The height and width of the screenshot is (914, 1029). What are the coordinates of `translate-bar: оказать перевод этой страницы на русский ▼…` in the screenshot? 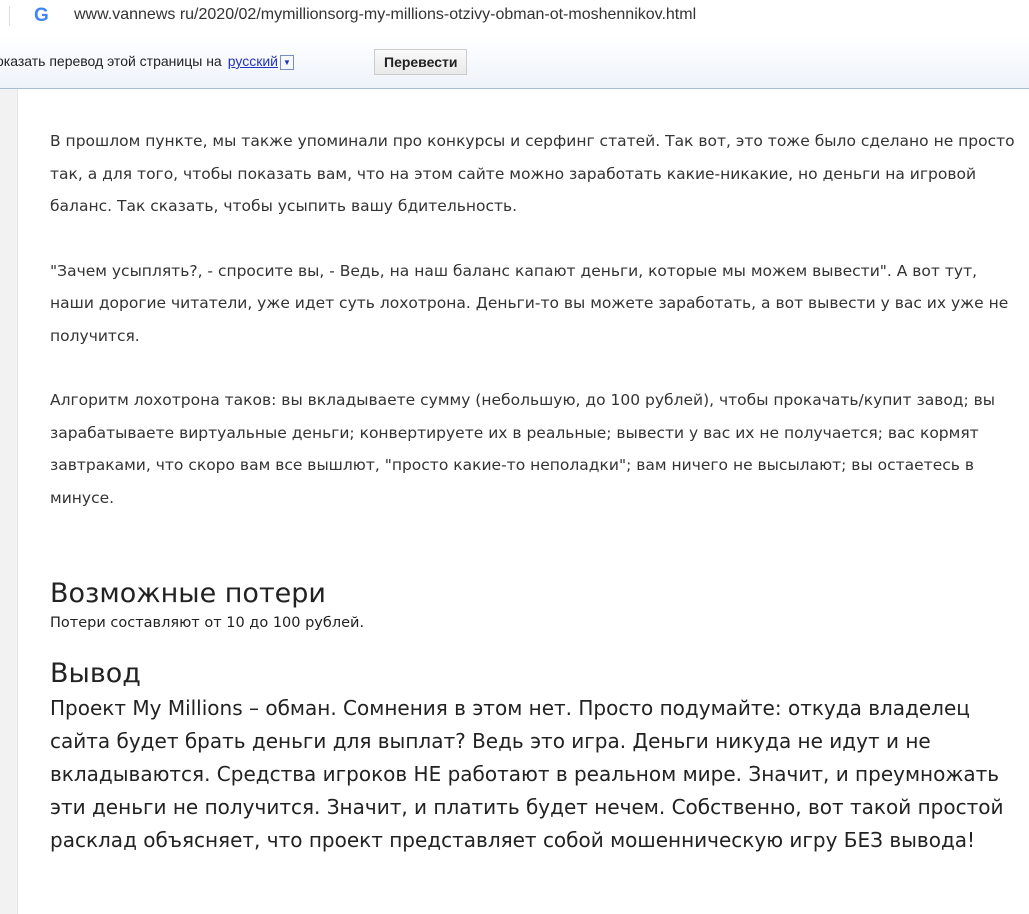 It's located at (514, 62).